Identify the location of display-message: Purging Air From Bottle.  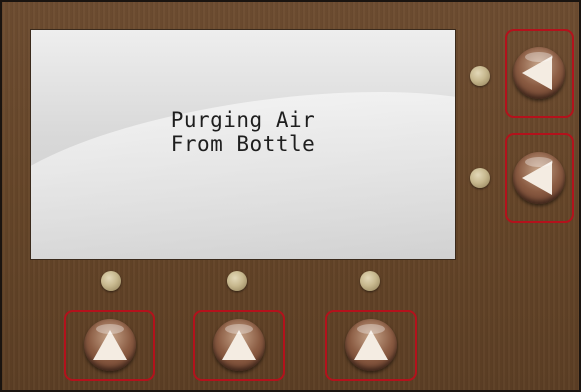
(243, 132).